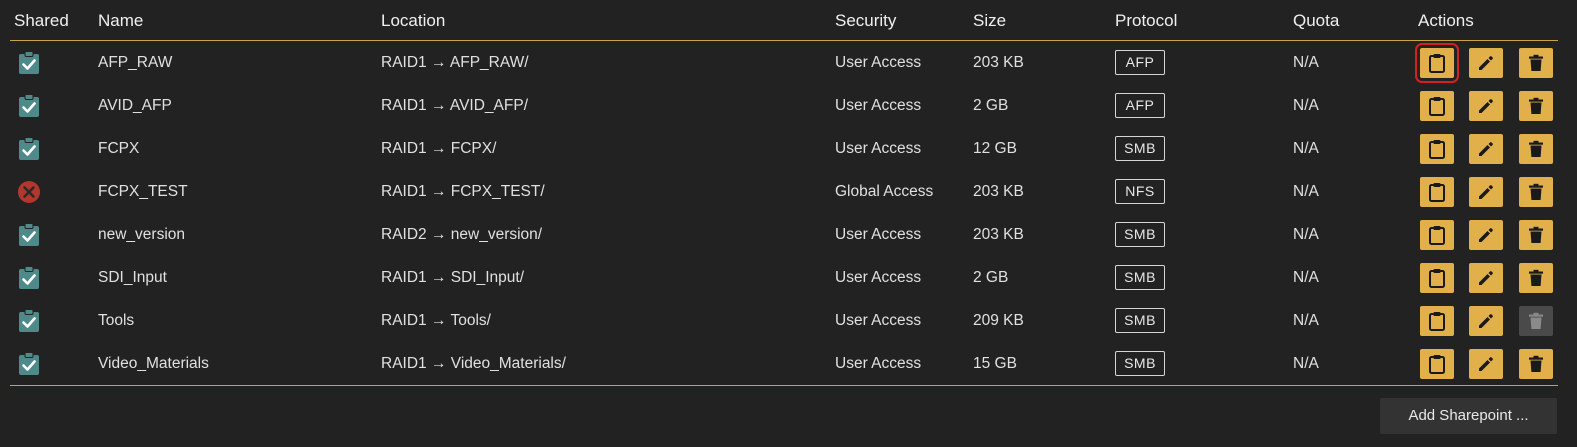 This screenshot has width=1577, height=447. I want to click on sharepoint-location: RAID1 → SDI_Input/, so click(453, 277).